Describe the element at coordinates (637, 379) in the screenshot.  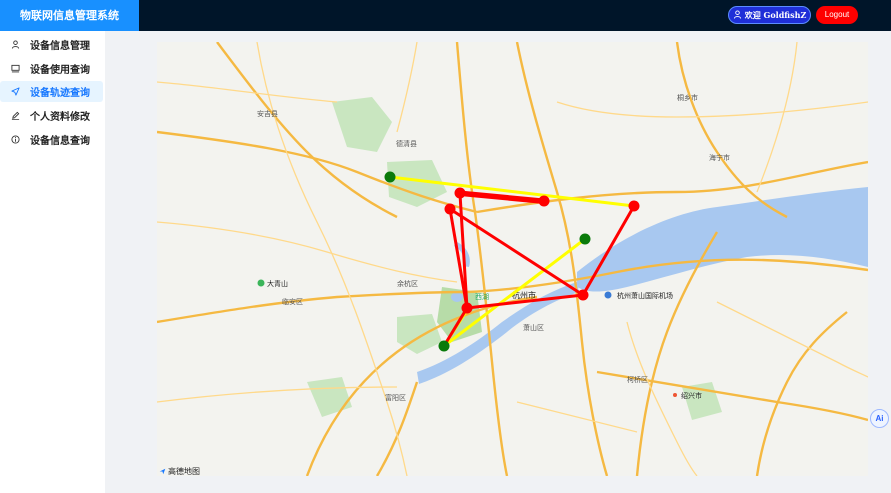
I see `keqiao-label: 柯桥区` at that location.